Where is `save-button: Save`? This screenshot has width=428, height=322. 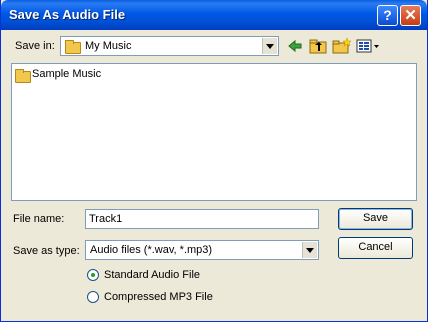
save-button: Save is located at coordinates (375, 219).